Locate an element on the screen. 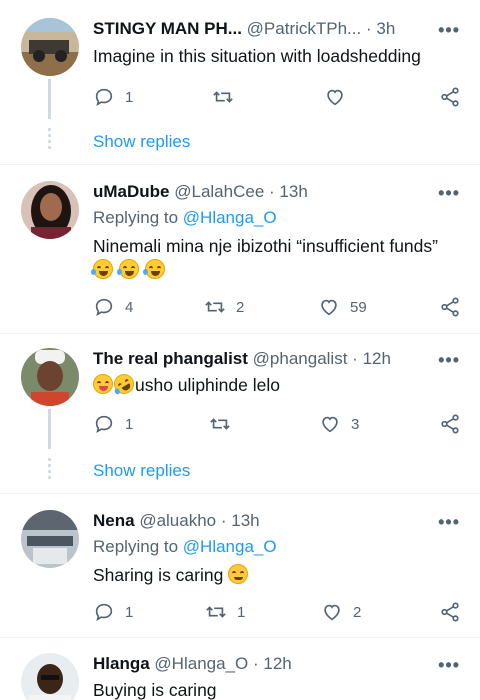 This screenshot has width=480, height=700. display-name: The real phangalist is located at coordinates (170, 358).